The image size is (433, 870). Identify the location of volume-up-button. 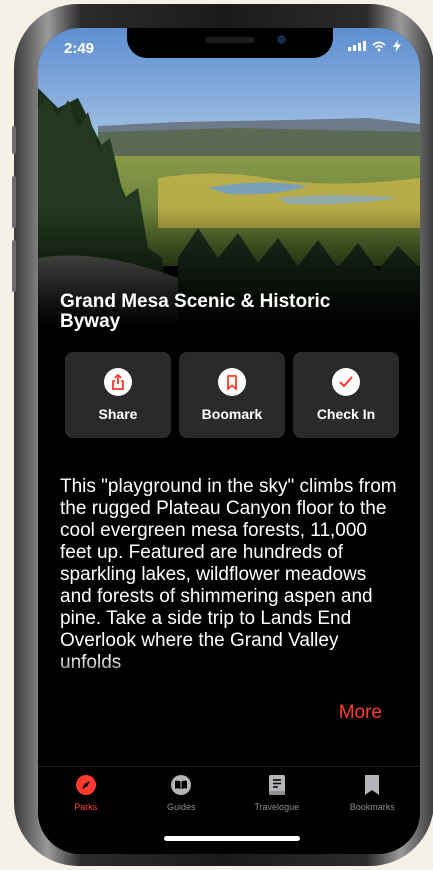
(14, 202).